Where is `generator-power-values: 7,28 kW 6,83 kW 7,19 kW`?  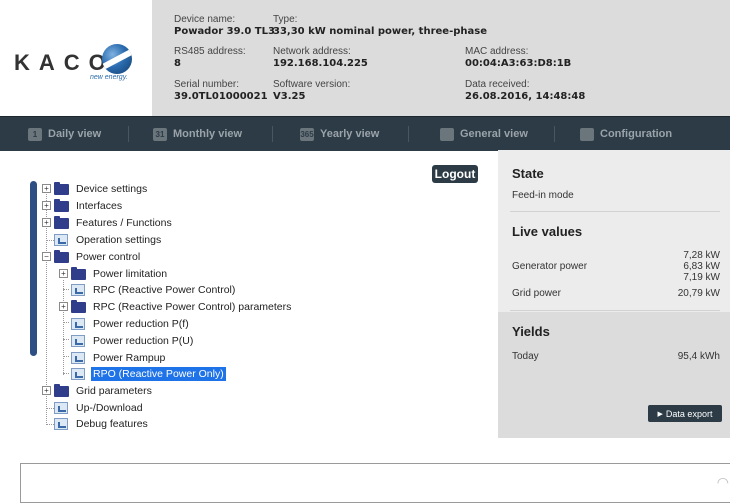 generator-power-values: 7,28 kW 6,83 kW 7,19 kW is located at coordinates (701, 266).